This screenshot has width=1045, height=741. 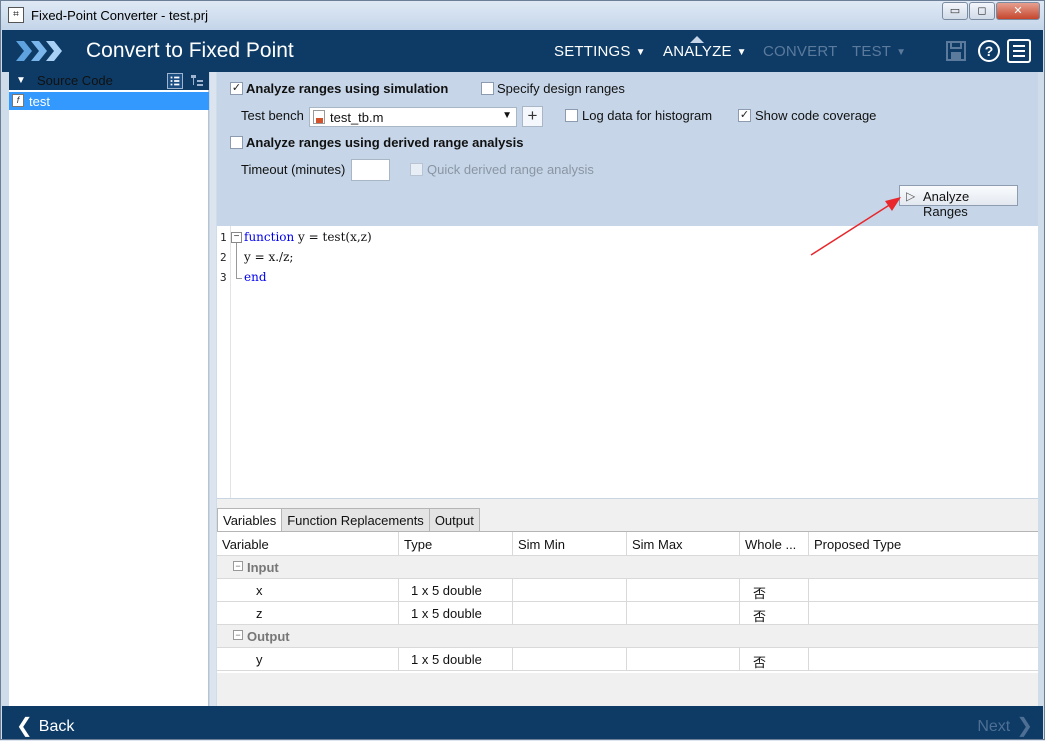 What do you see at coordinates (600, 51) in the screenshot?
I see `nav-settings: SETTINGS ▼` at bounding box center [600, 51].